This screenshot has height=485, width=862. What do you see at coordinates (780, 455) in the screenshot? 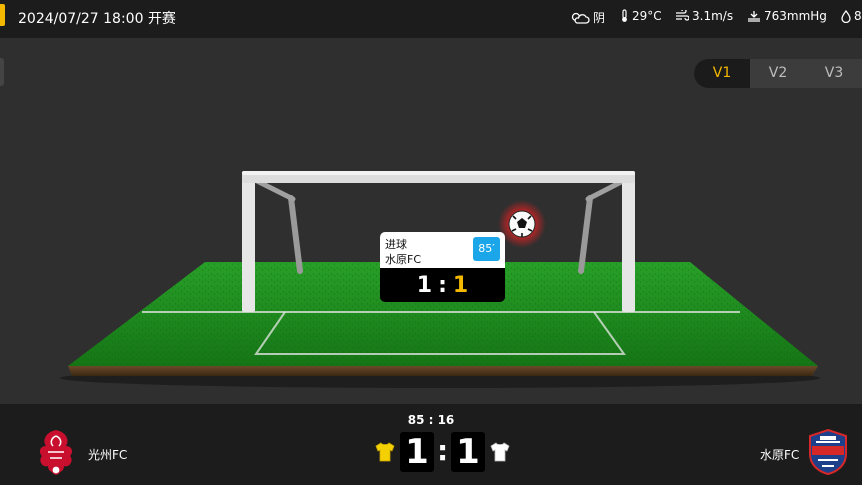
I see `away-team-name: 水原FC` at bounding box center [780, 455].